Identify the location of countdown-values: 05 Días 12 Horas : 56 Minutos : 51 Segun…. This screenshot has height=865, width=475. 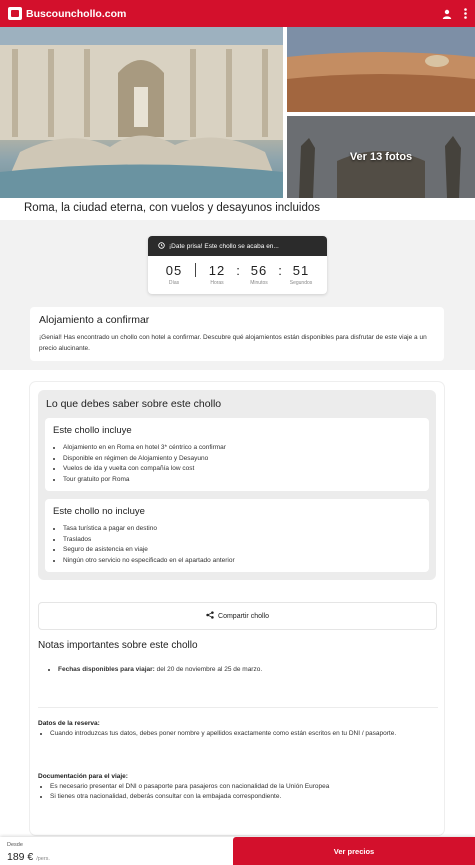
(237, 271).